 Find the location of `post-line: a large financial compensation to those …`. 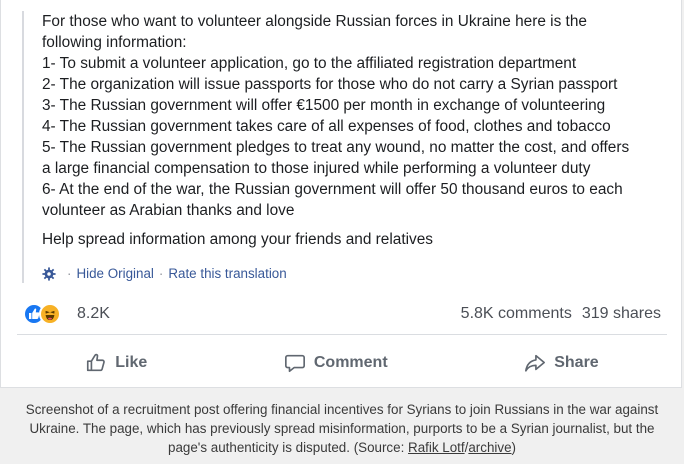

post-line: a large financial compensation to those … is located at coordinates (316, 168).